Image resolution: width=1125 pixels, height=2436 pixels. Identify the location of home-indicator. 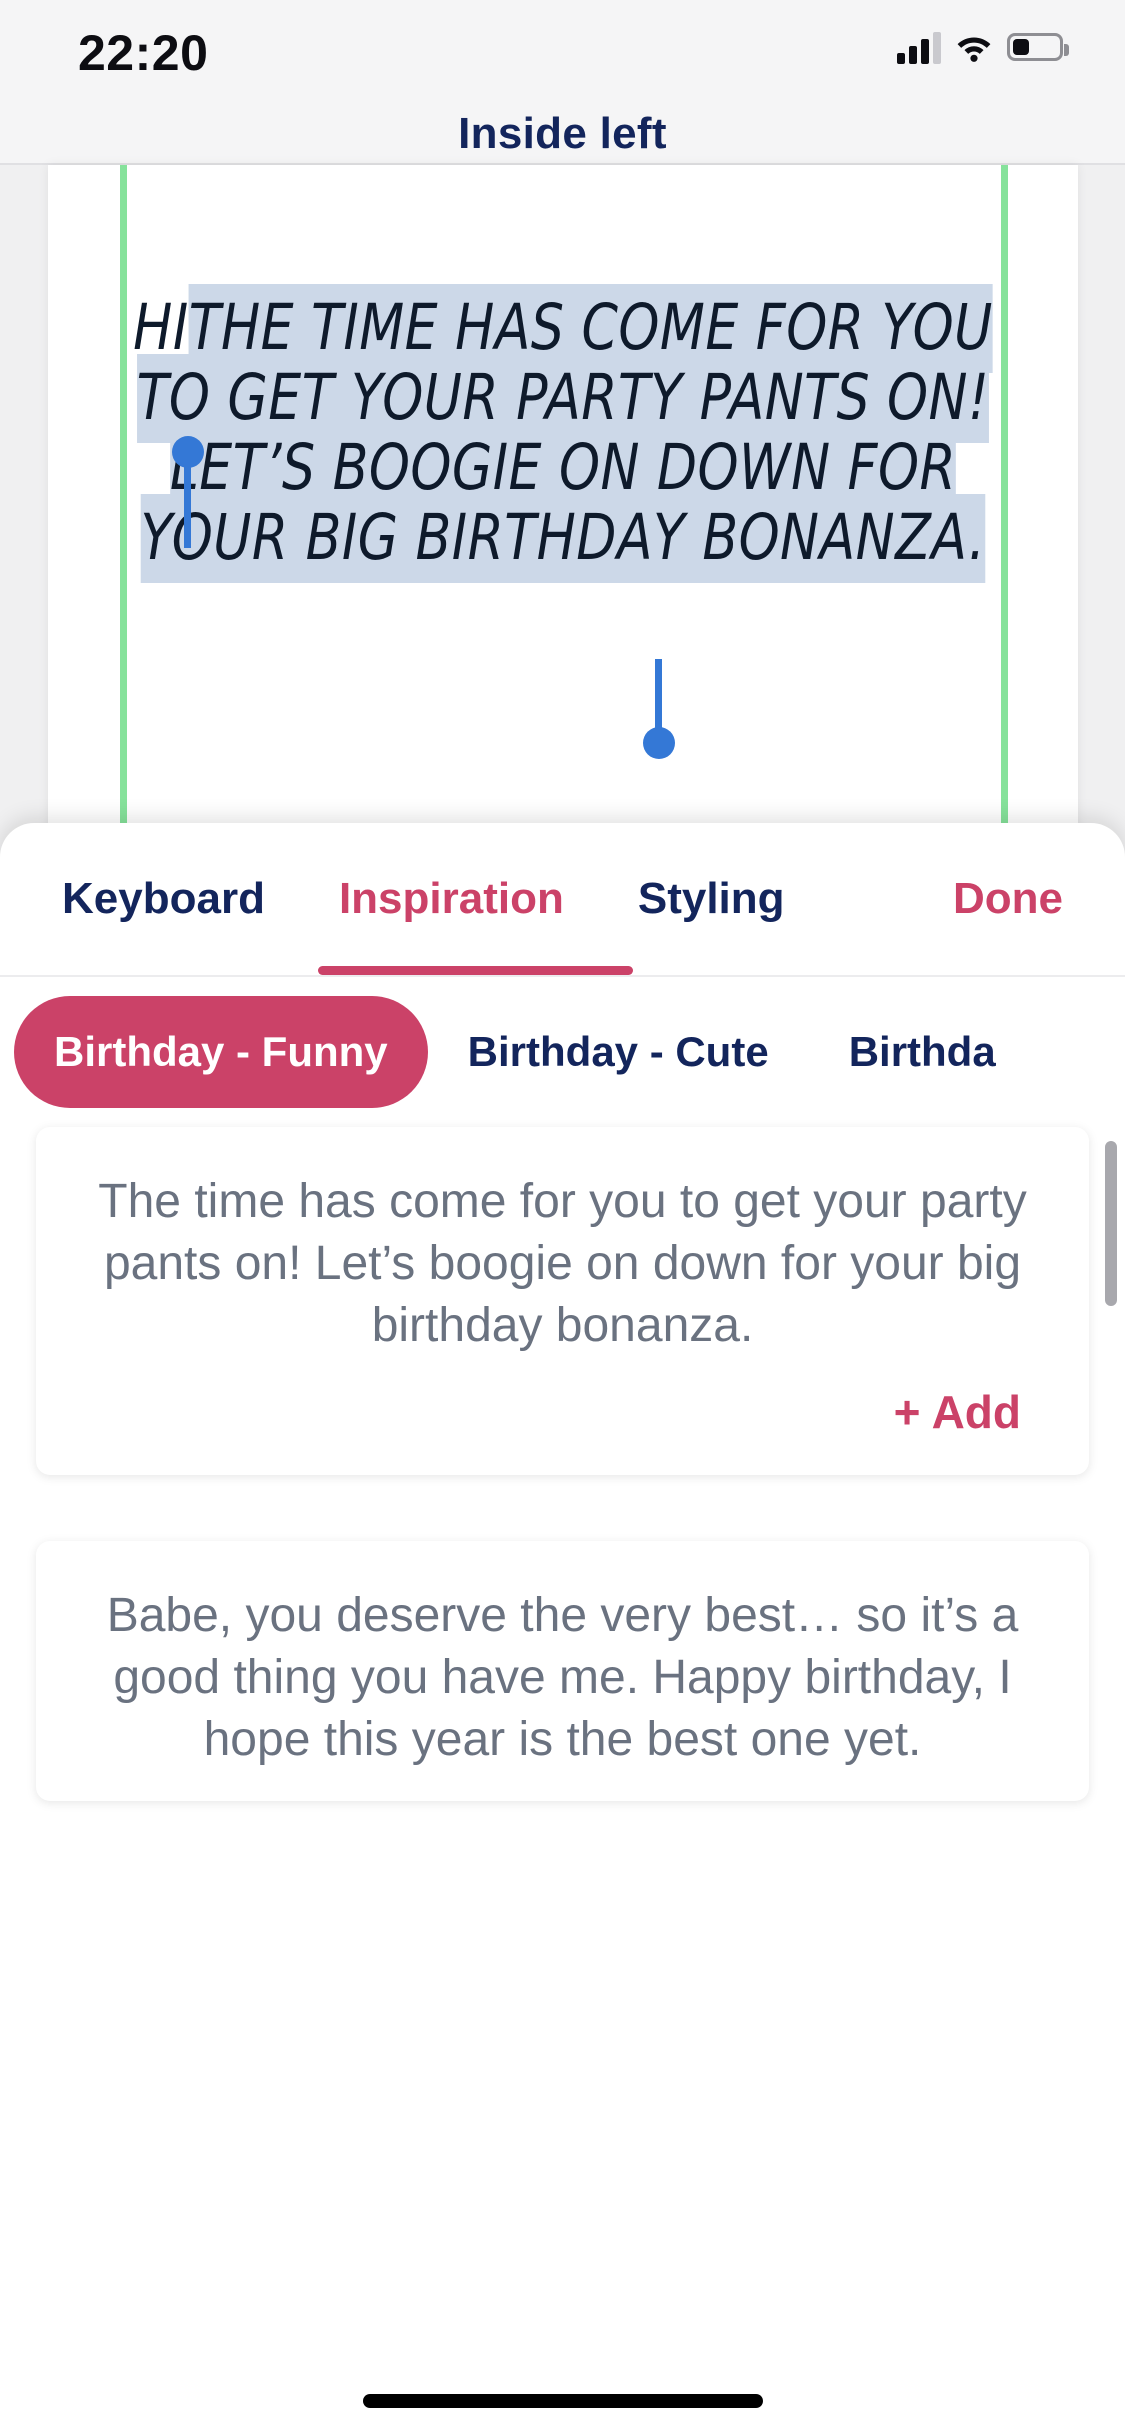
(562, 2401).